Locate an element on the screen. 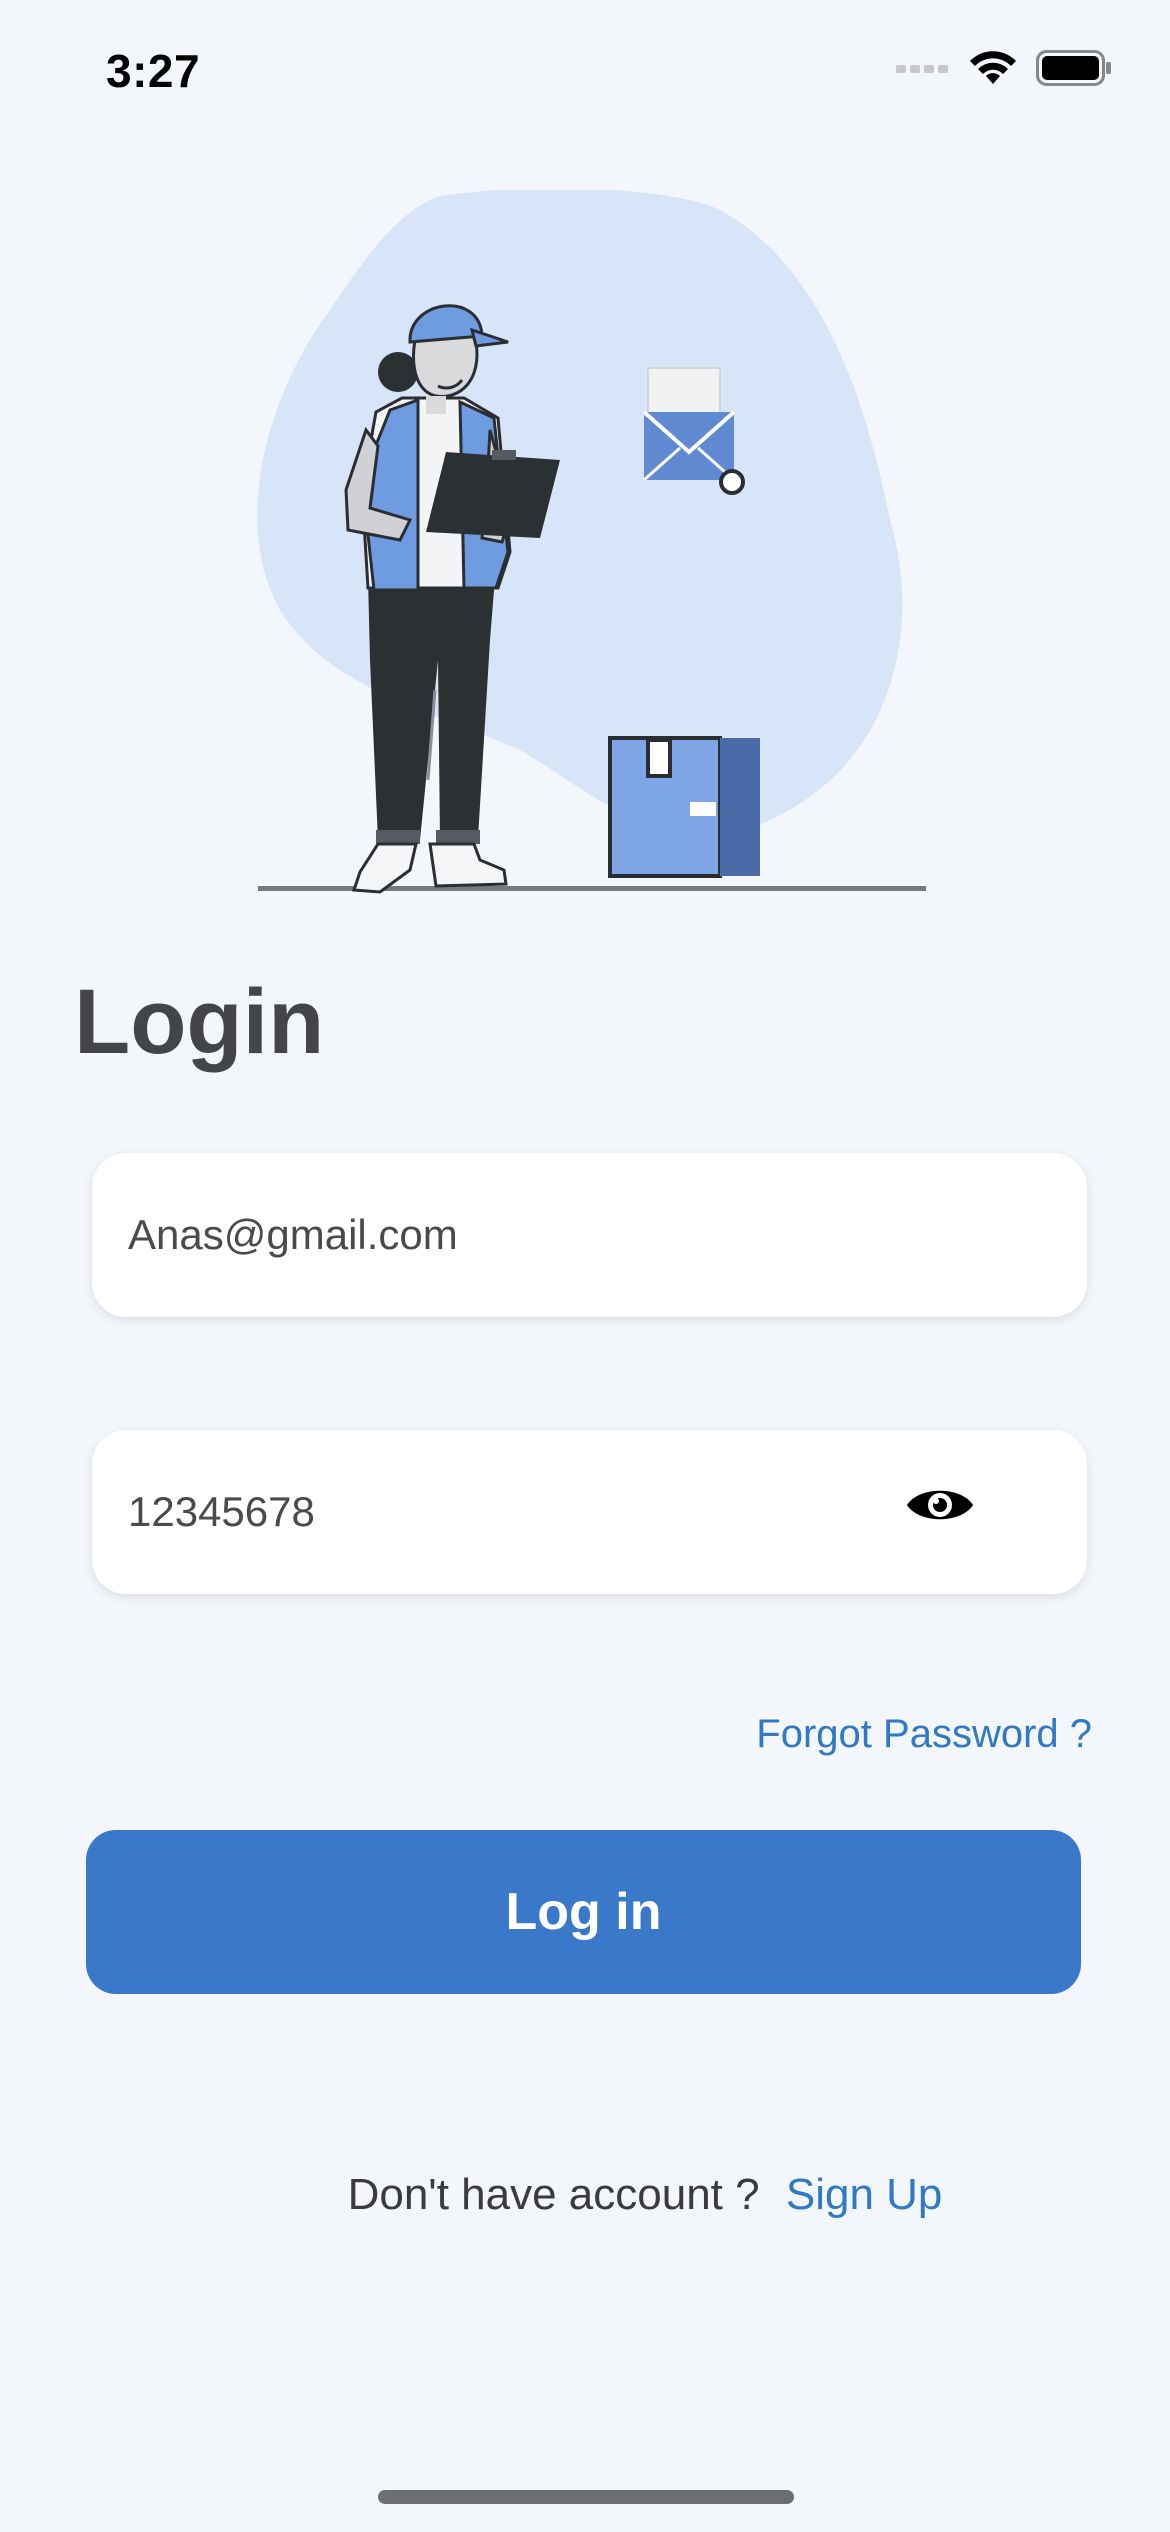 The height and width of the screenshot is (2532, 1170). status-time: 3:27 is located at coordinates (153, 71).